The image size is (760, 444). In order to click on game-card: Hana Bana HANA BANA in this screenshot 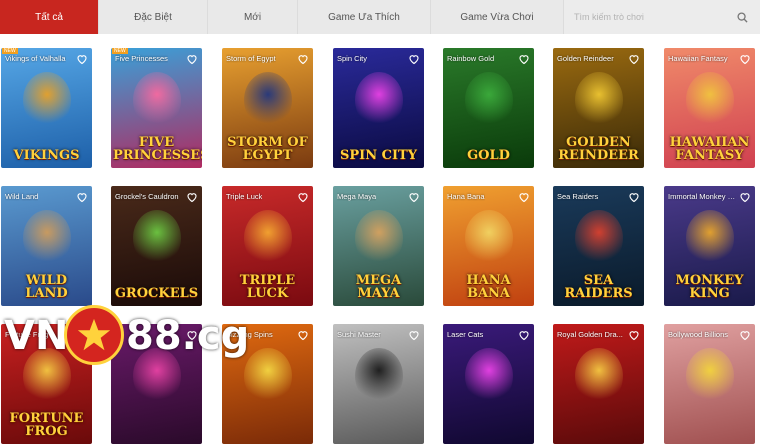, I will do `click(488, 246)`.